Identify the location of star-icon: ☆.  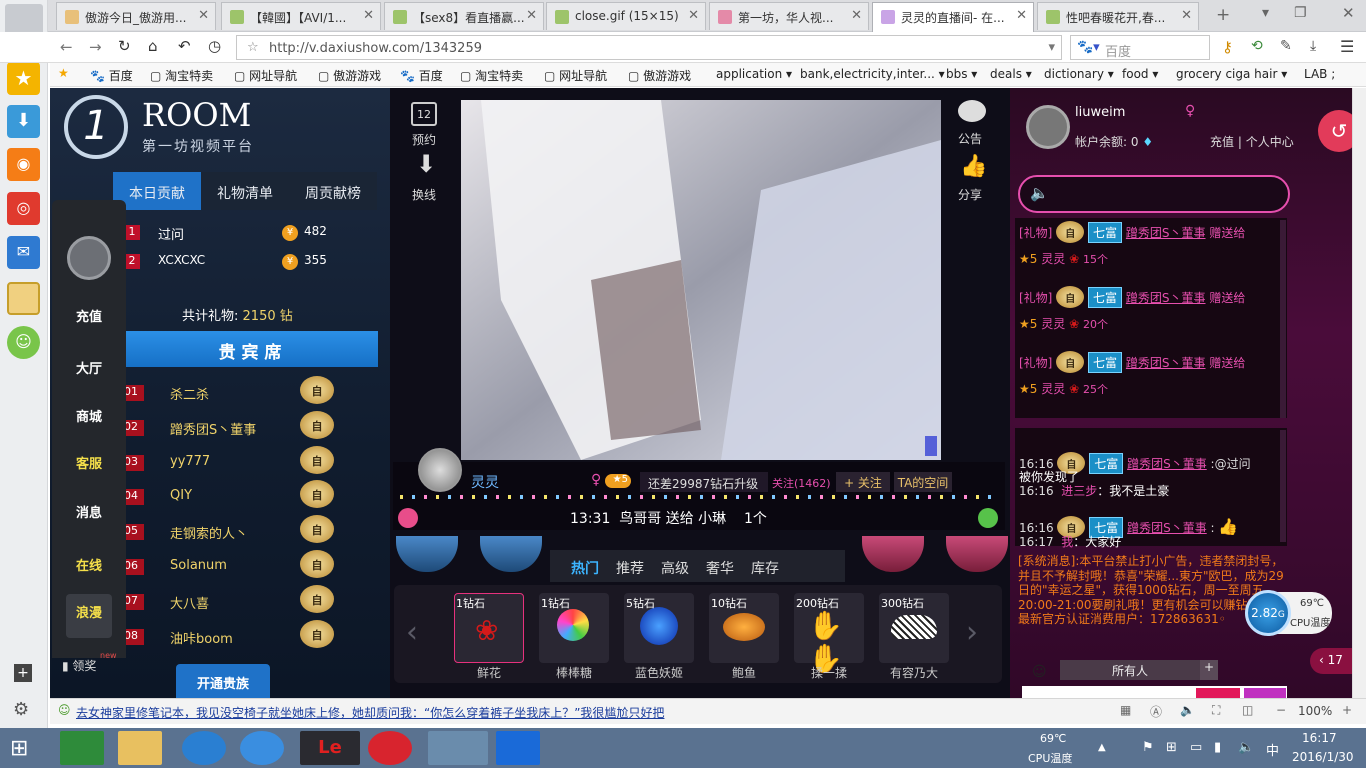
(253, 47).